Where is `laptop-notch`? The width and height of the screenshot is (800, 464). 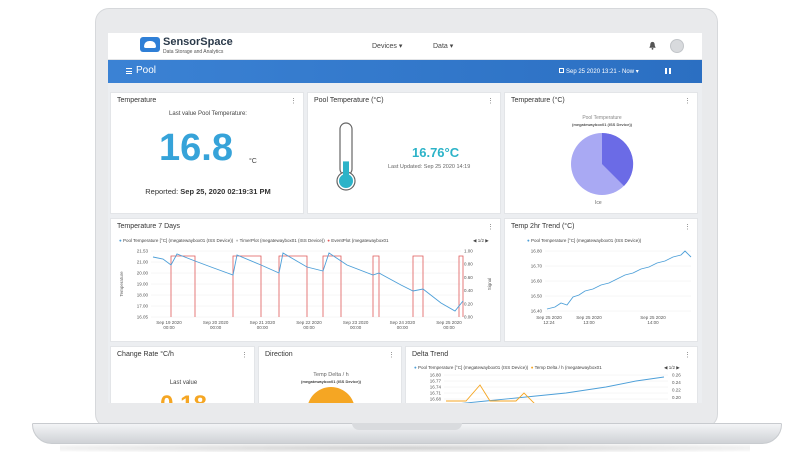 laptop-notch is located at coordinates (407, 426).